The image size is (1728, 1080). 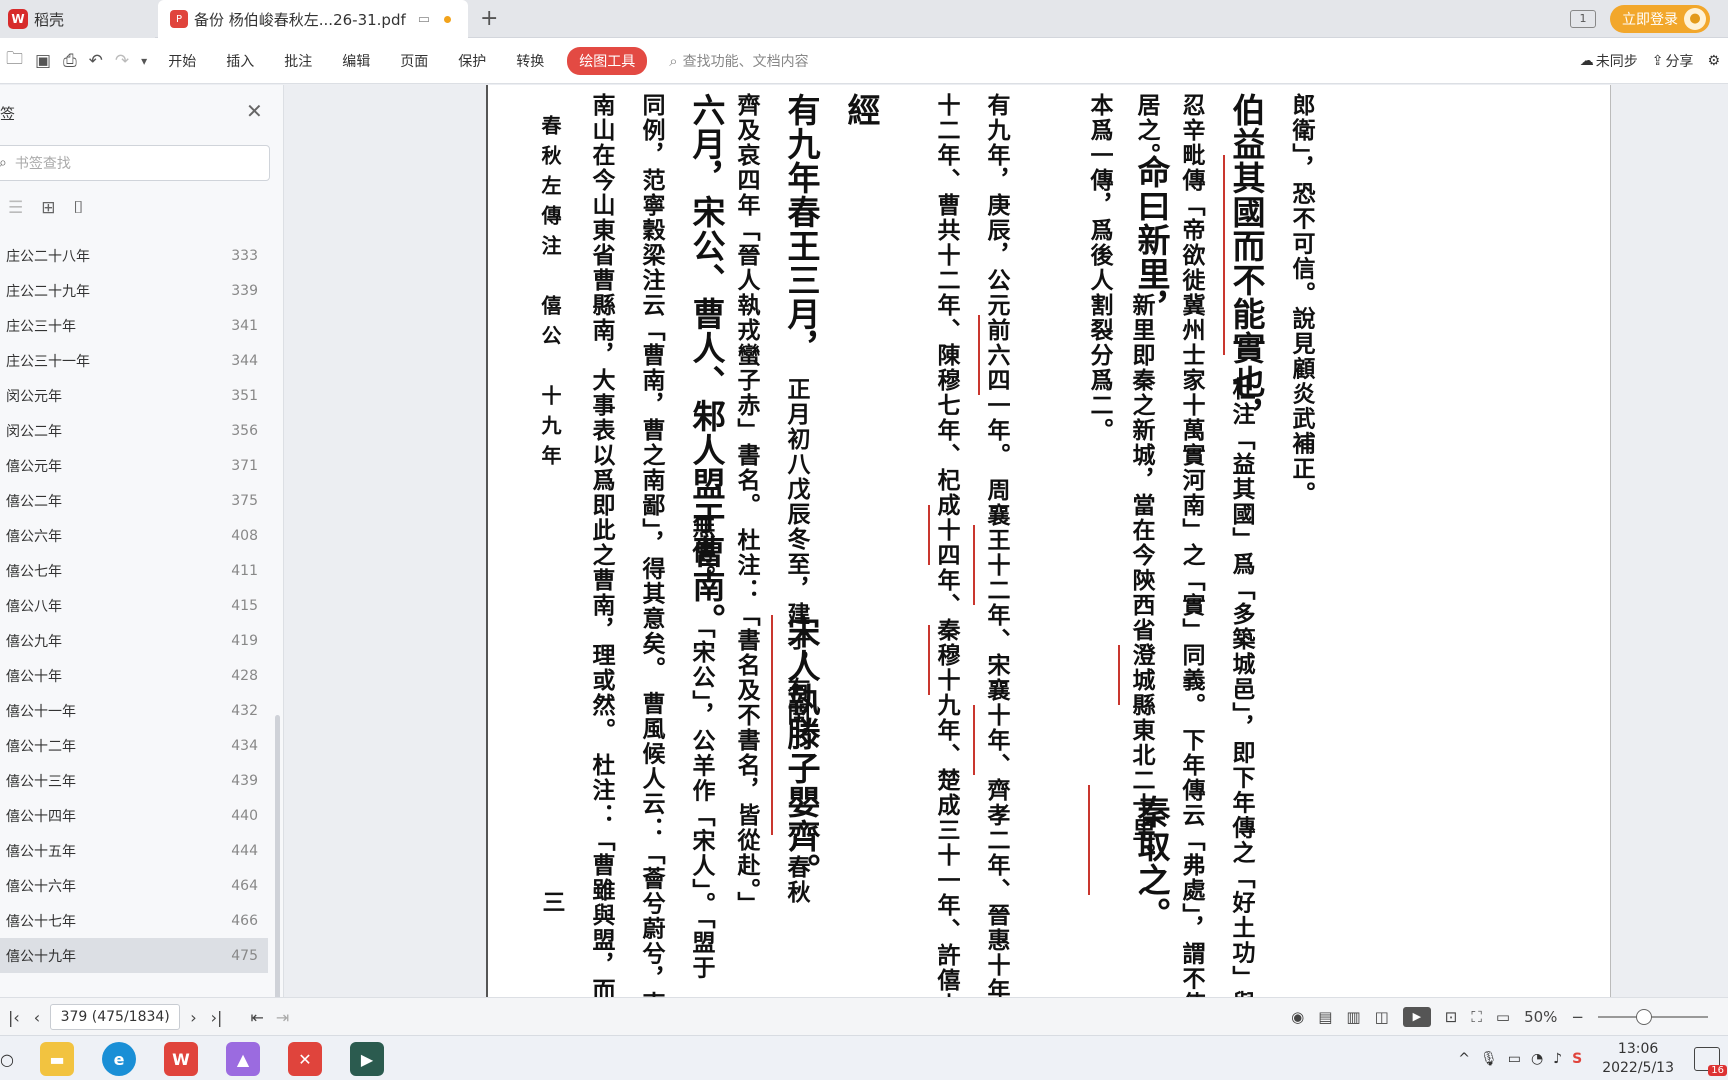 I want to click on window-count-indicator: 1, so click(x=1583, y=19).